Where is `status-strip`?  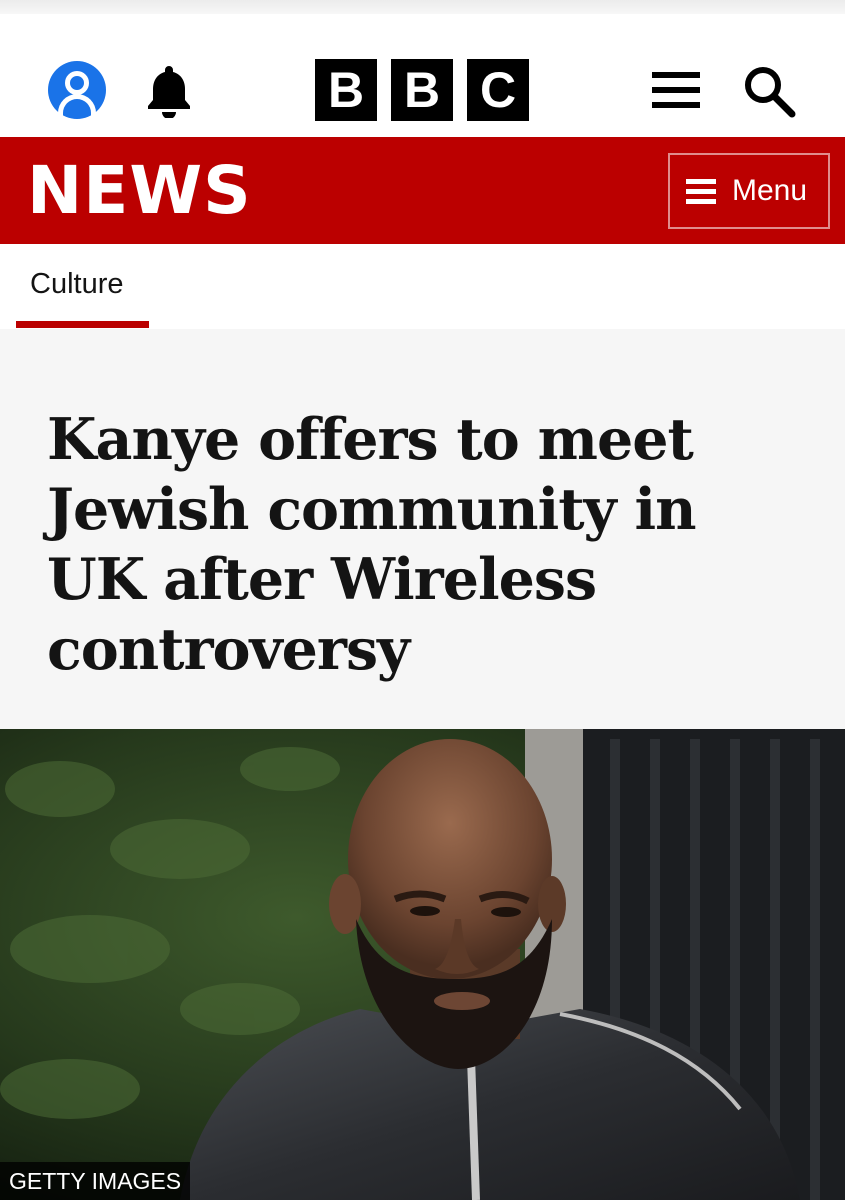
status-strip is located at coordinates (422, 7).